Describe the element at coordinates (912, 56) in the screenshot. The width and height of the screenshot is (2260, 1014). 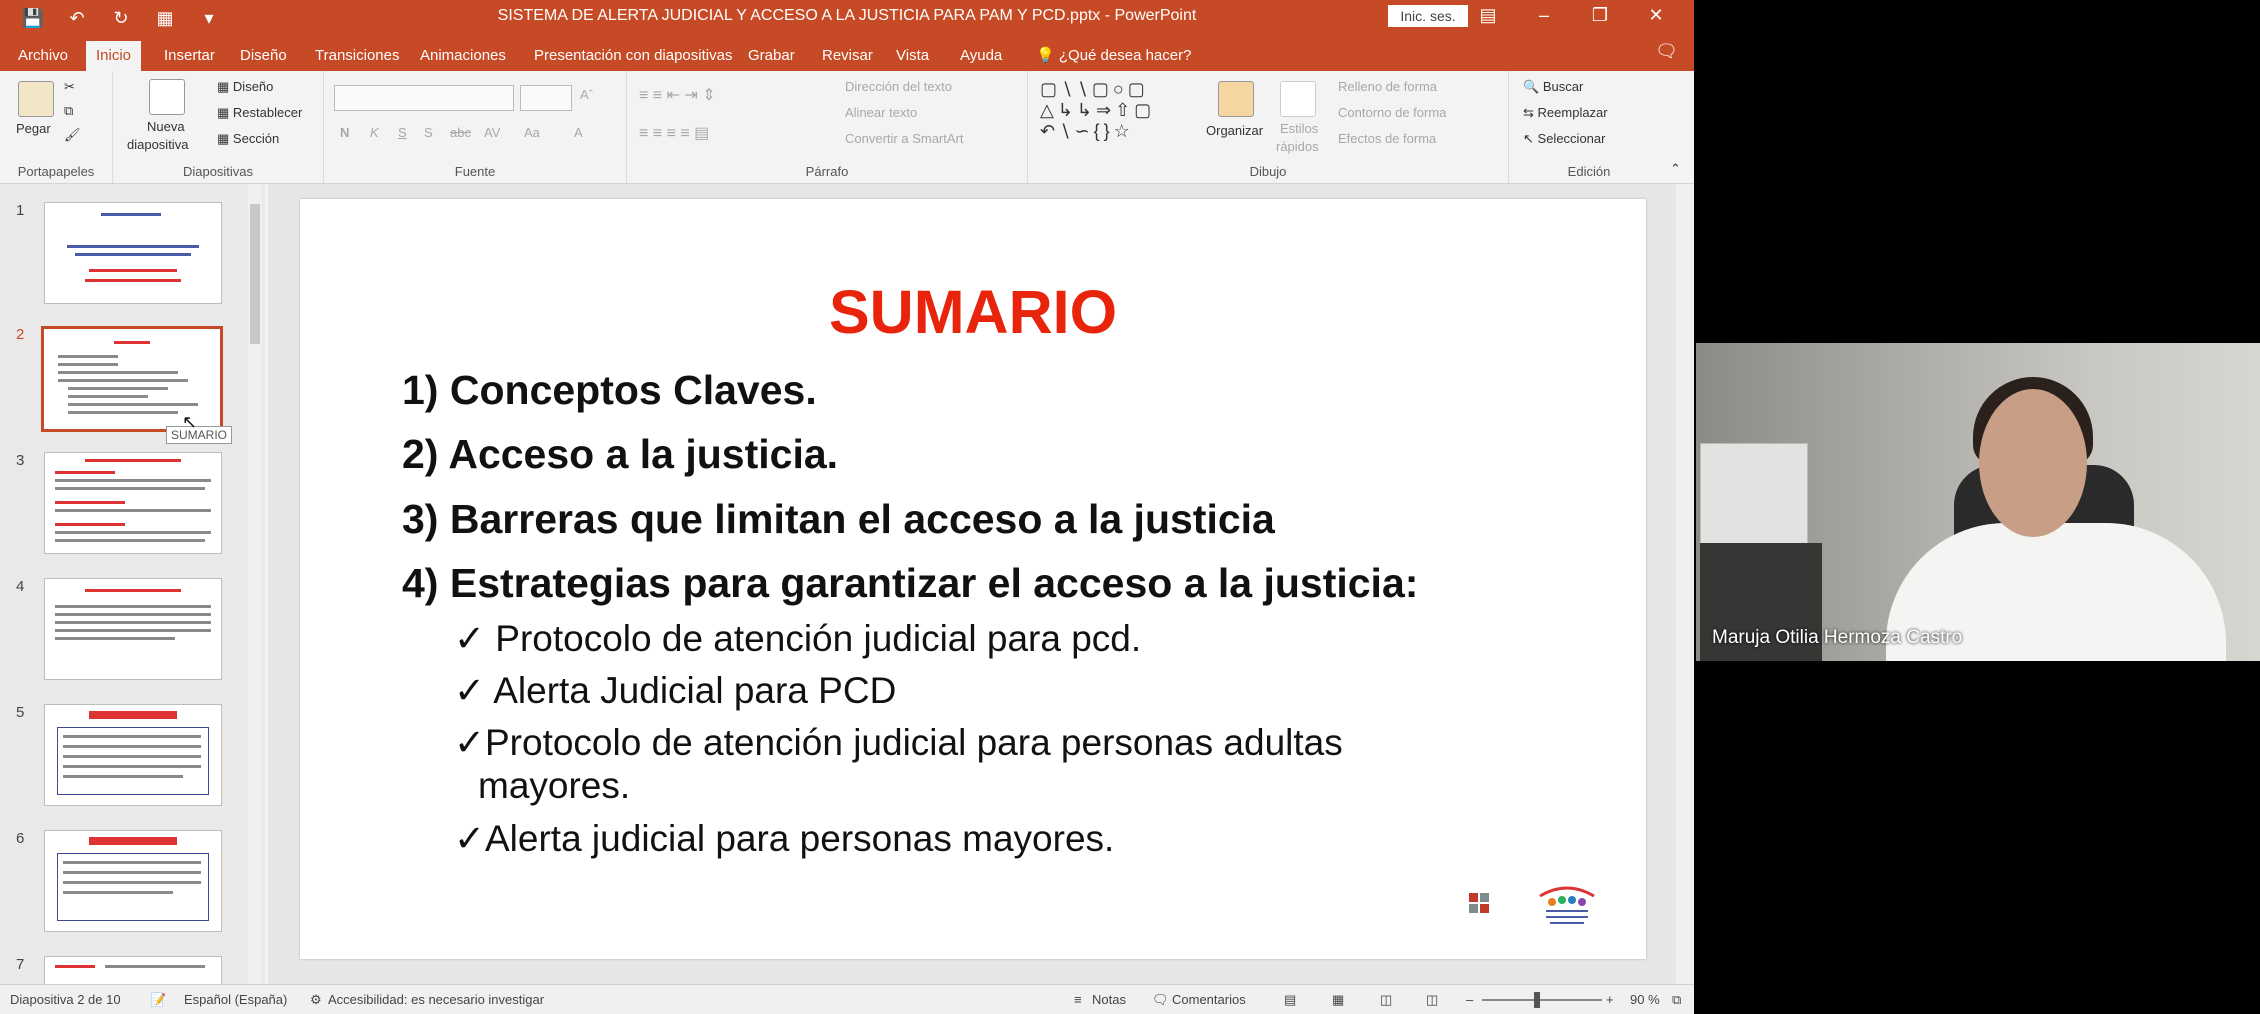
I see `tab-vista: Vista` at that location.